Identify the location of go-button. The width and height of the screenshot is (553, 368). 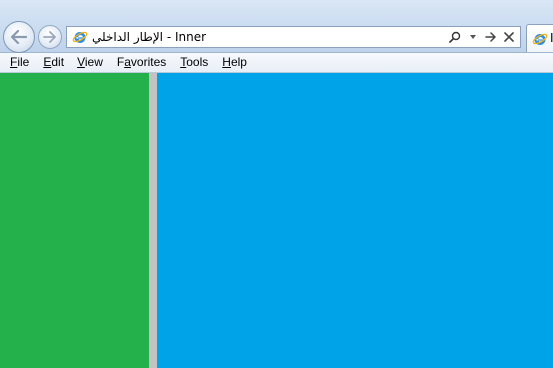
(491, 37).